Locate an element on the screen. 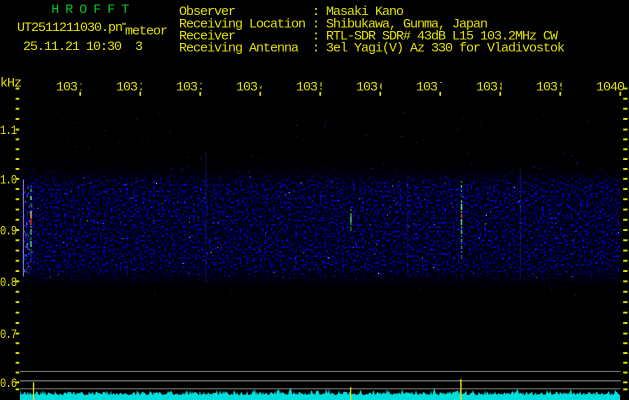 The width and height of the screenshot is (629, 400). svg-text: 0.7 is located at coordinates (8, 335).